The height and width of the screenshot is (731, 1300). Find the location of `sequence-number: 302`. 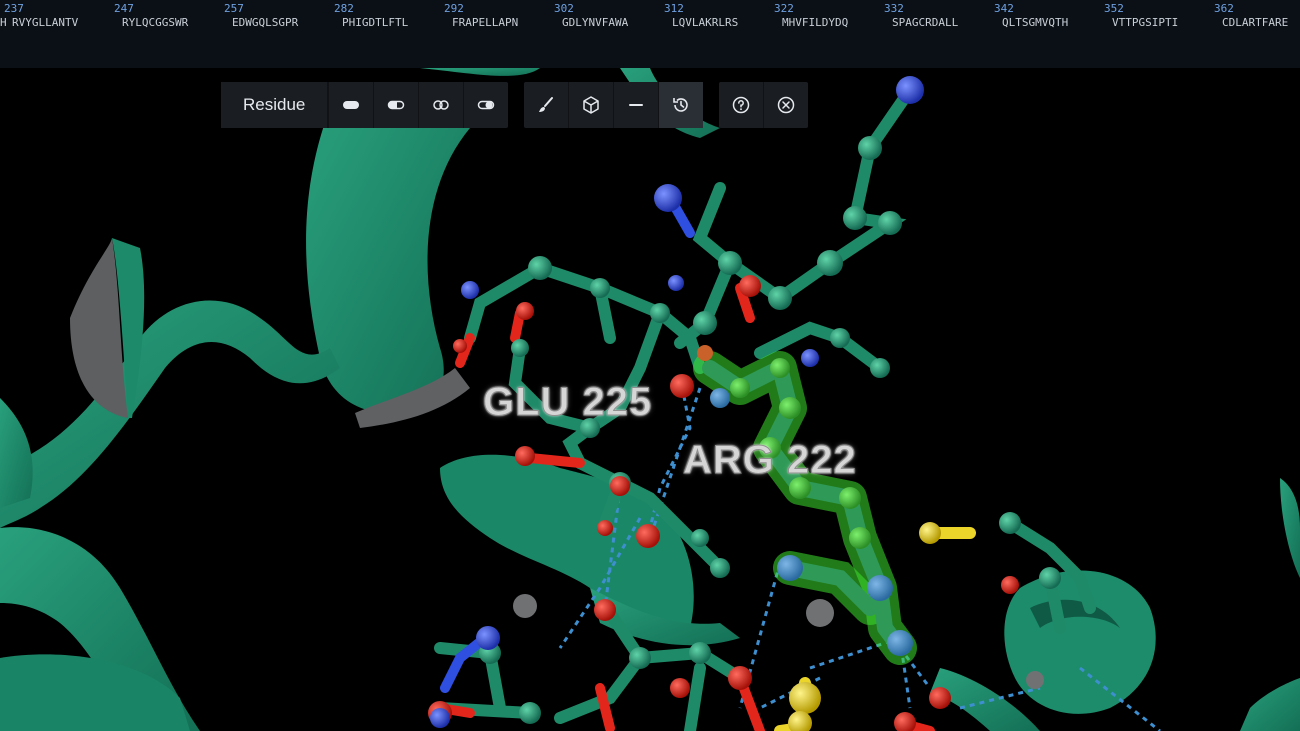

sequence-number: 302 is located at coordinates (564, 8).